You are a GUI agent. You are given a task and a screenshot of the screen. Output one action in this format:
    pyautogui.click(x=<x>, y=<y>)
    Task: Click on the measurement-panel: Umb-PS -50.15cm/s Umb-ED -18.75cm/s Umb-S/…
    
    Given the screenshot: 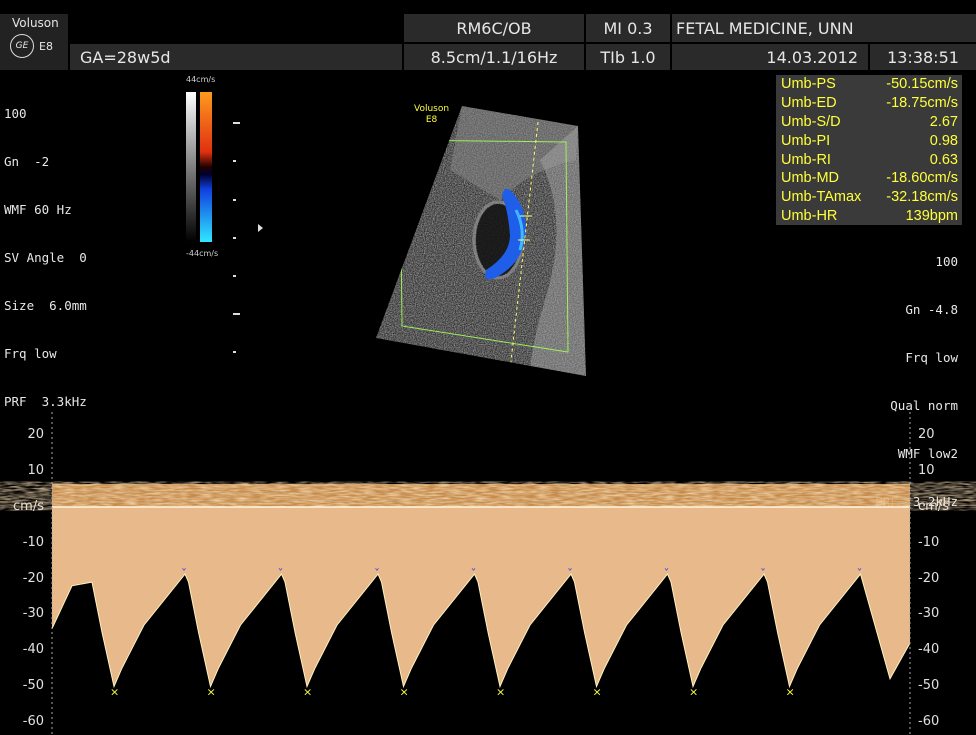 What is the action you would take?
    pyautogui.click(x=869, y=150)
    